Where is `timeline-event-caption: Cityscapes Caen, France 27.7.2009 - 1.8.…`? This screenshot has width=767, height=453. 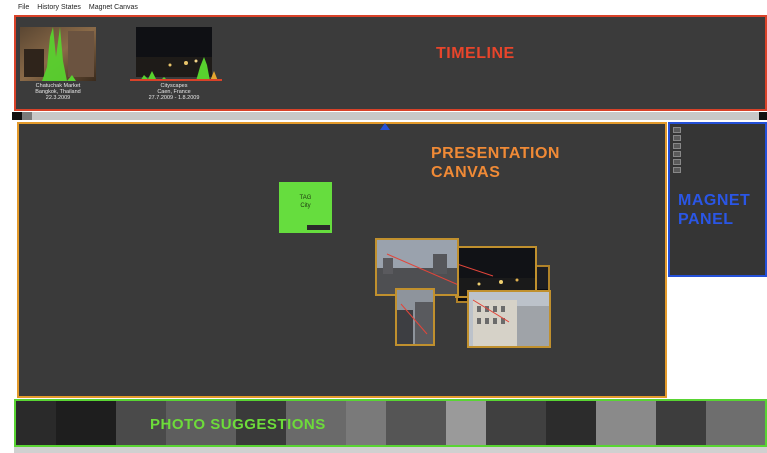 timeline-event-caption: Cityscapes Caen, France 27.7.2009 - 1.8.… is located at coordinates (174, 92).